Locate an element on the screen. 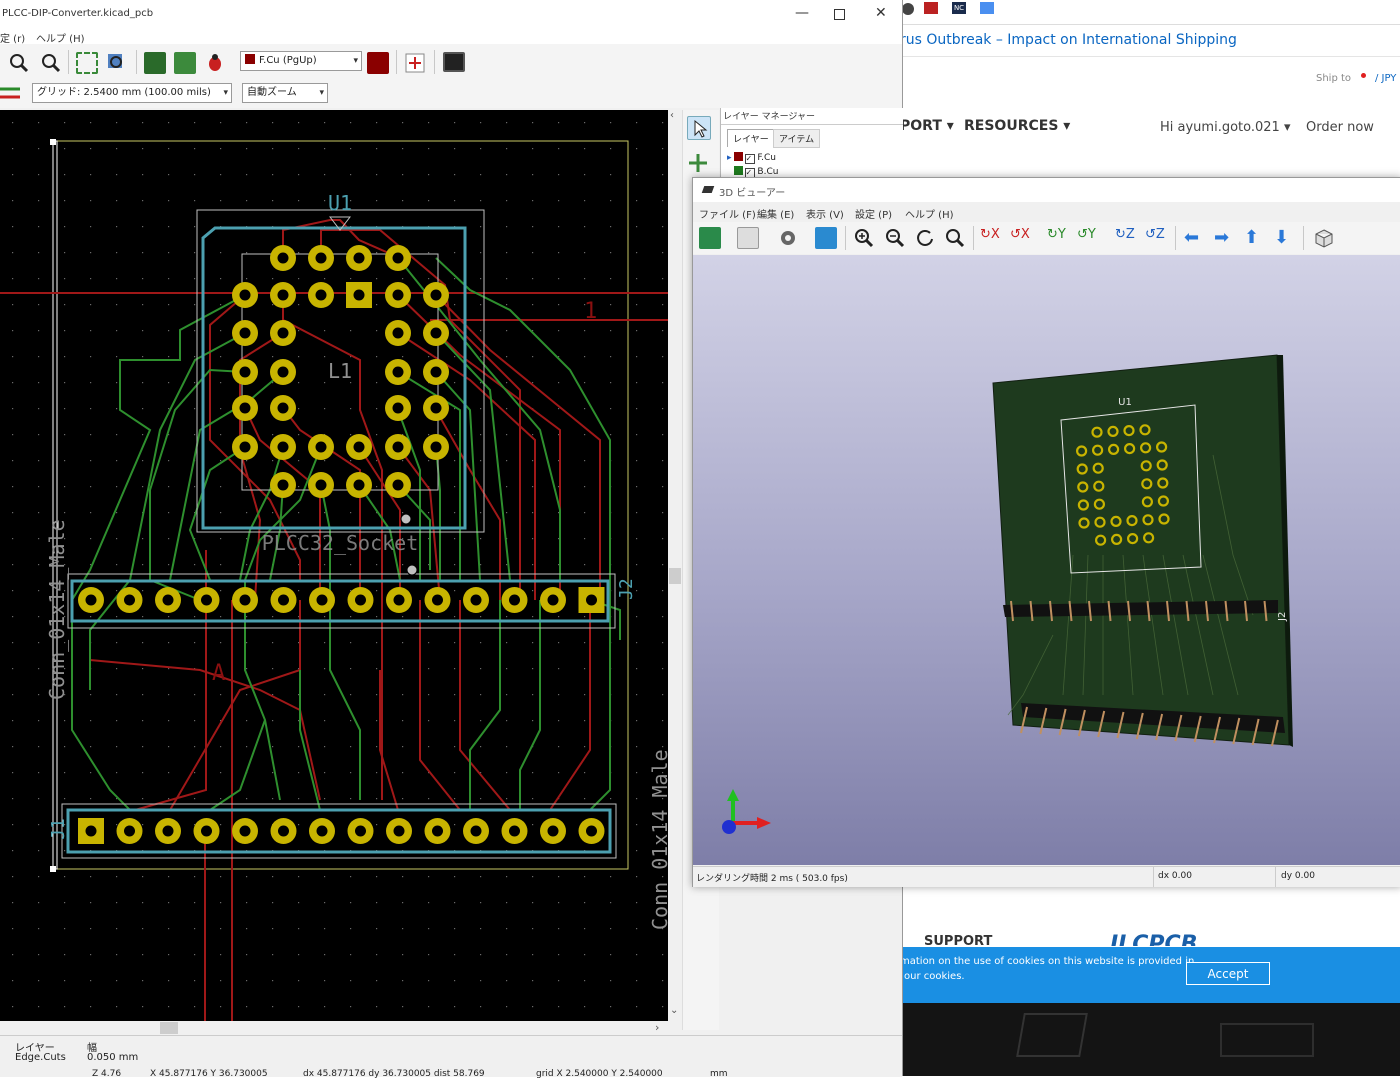 This screenshot has height=1079, width=1400. viewer3d-app-icon is located at coordinates (708, 189).